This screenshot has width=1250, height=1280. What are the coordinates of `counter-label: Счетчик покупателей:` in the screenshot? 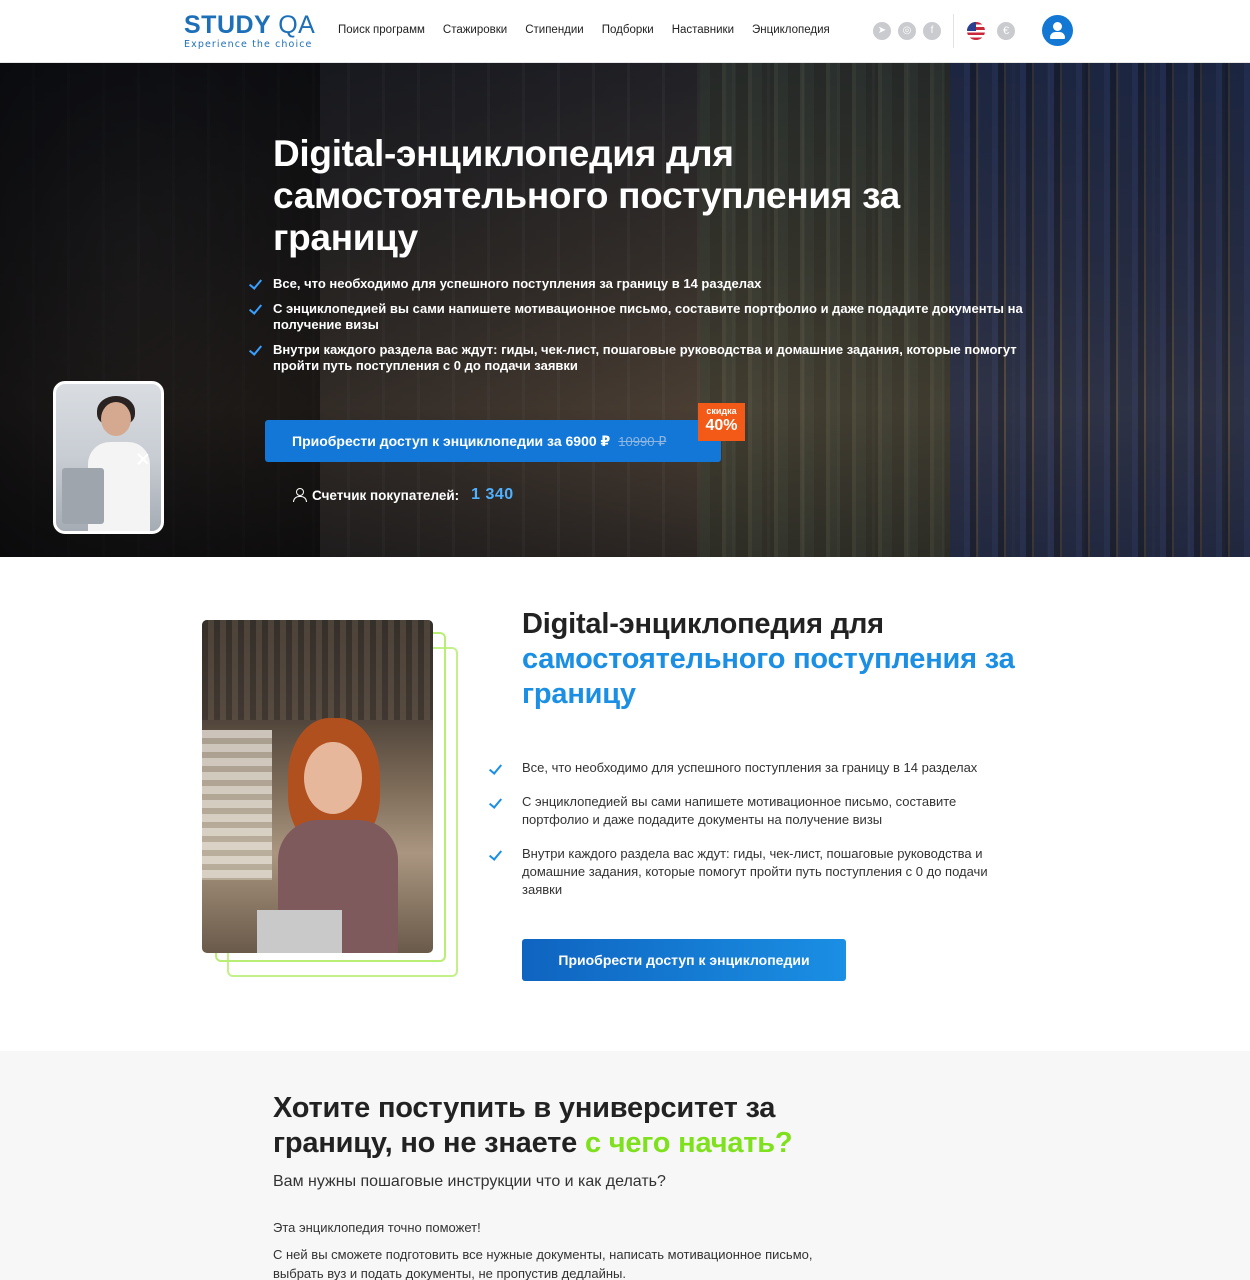 It's located at (386, 495).